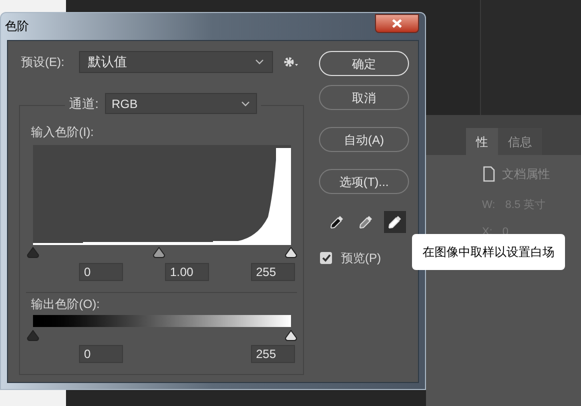  What do you see at coordinates (364, 63) in the screenshot?
I see `dialog-button: 确定` at bounding box center [364, 63].